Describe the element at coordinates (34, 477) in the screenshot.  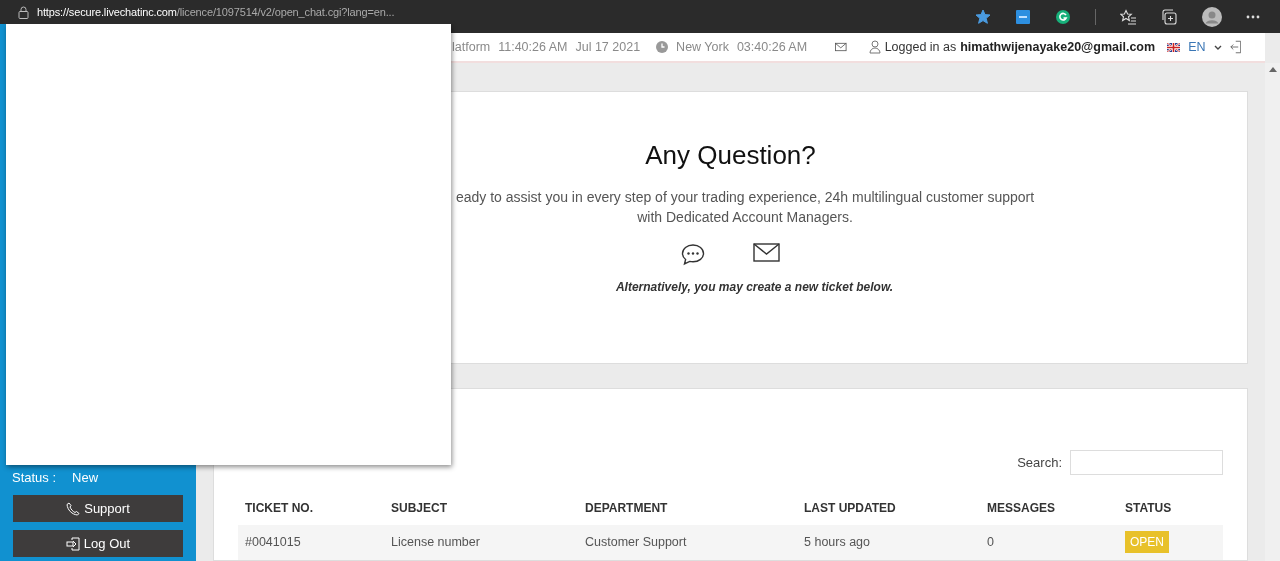
I see `status-label: Status :` at that location.